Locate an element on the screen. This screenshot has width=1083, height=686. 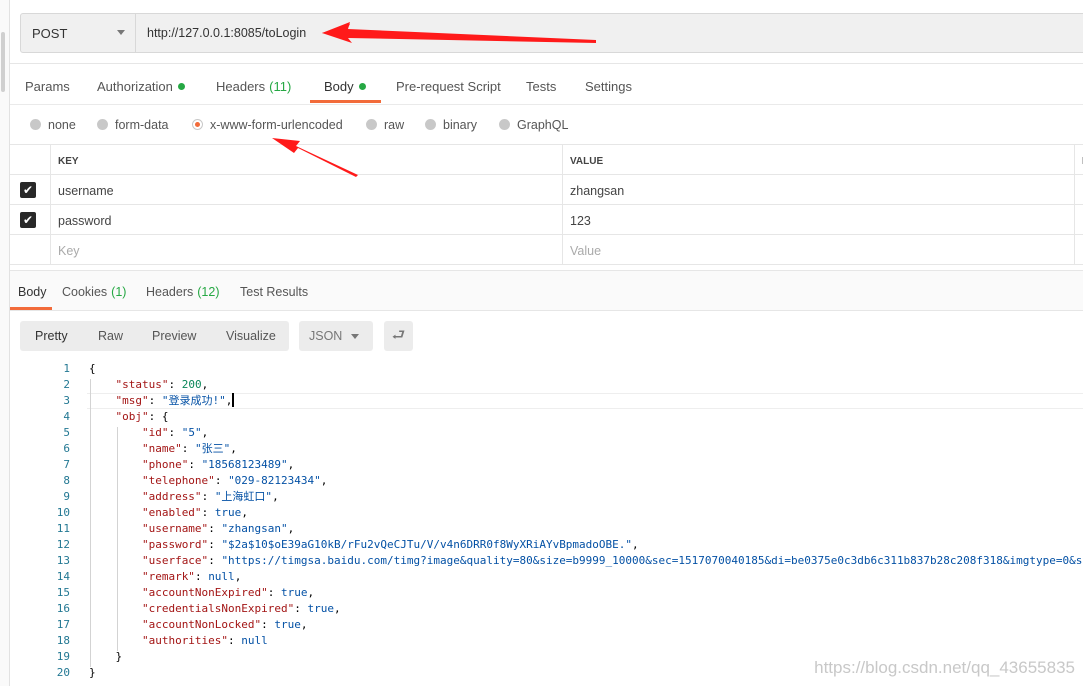
tab-label: Test Results is located at coordinates (274, 292).